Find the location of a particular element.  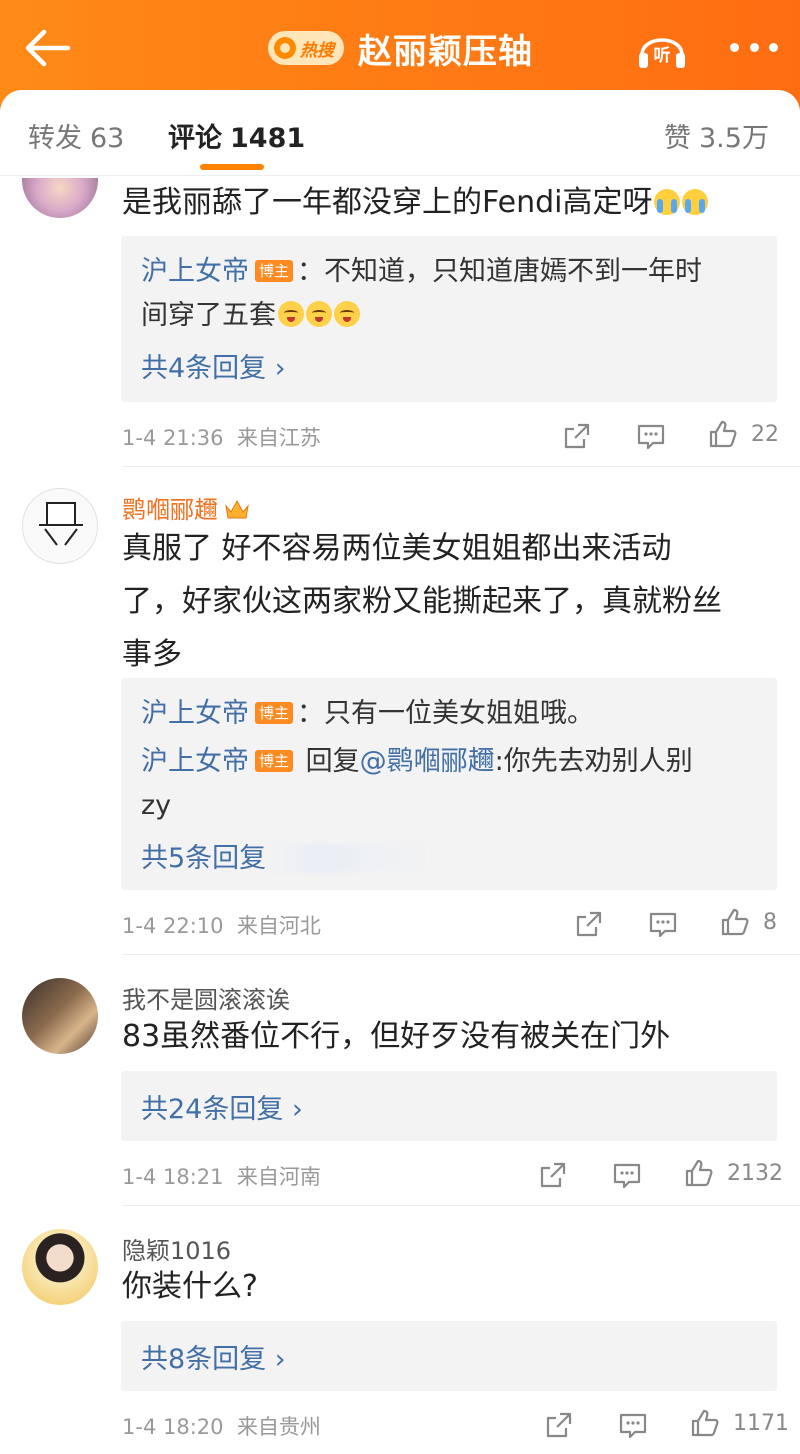

active-tab-indicator is located at coordinates (232, 167).